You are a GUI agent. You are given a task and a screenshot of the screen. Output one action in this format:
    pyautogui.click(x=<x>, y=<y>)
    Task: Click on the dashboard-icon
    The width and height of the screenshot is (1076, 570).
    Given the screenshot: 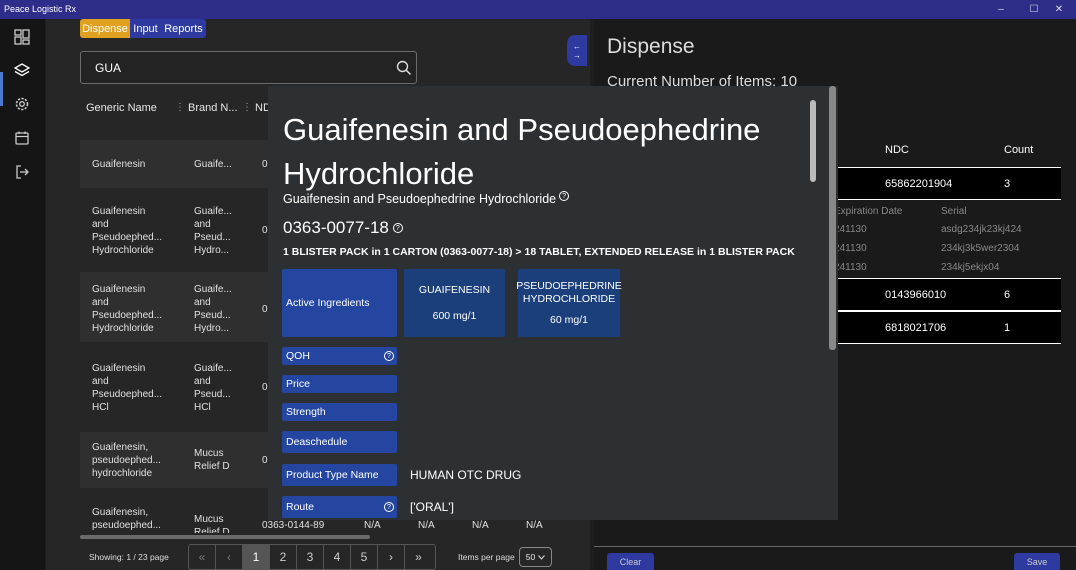 What is the action you would take?
    pyautogui.click(x=22, y=37)
    